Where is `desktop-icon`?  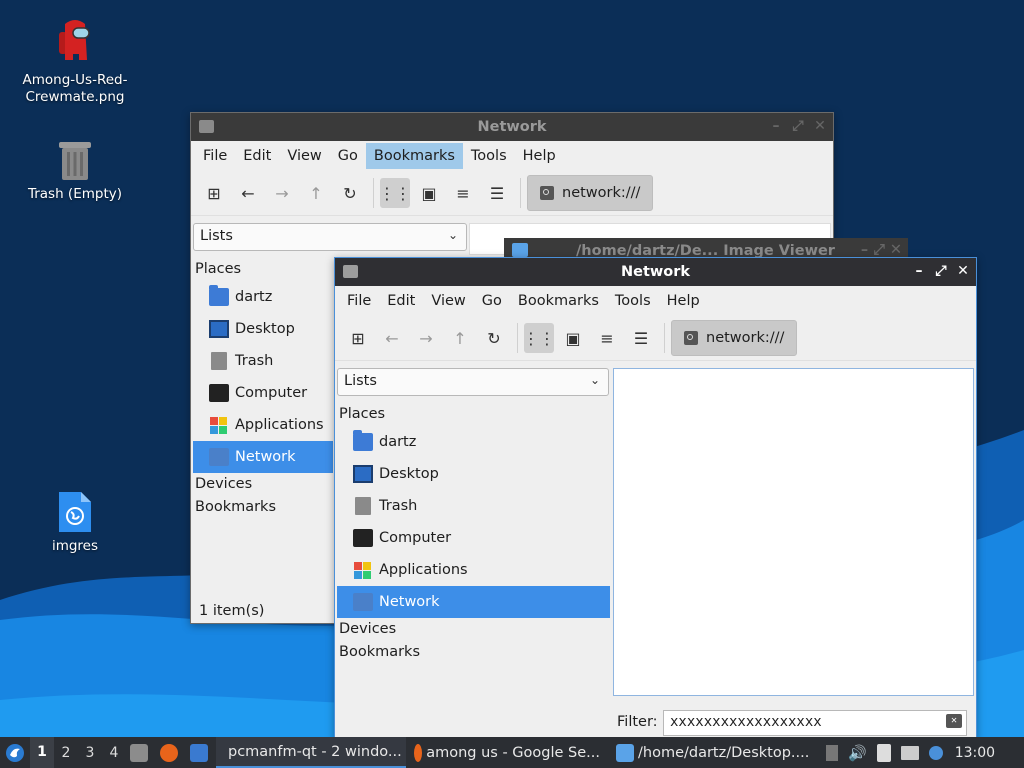
desktop-icon is located at coordinates (363, 474).